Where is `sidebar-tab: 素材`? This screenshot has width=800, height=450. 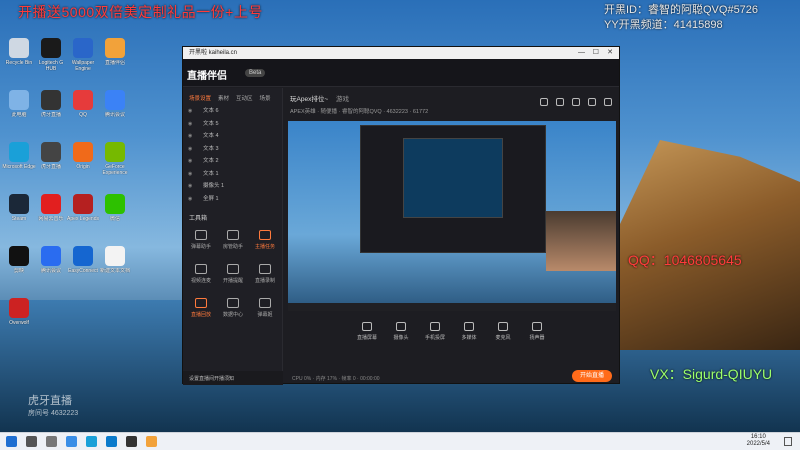 sidebar-tab: 素材 is located at coordinates (223, 98).